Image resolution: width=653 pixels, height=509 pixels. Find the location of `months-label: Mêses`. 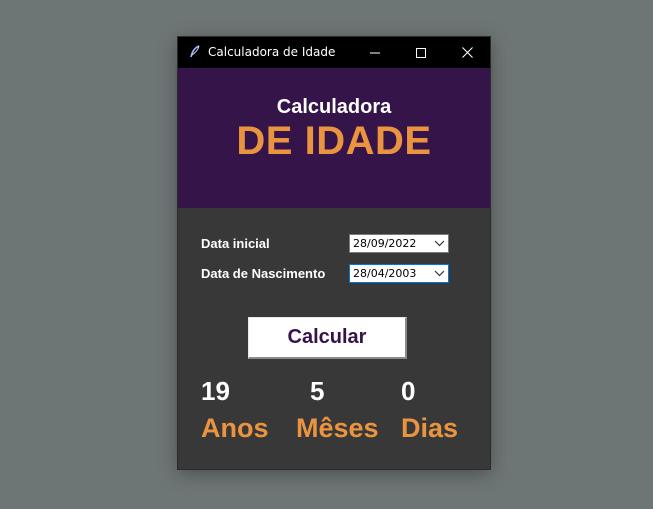

months-label: Mêses is located at coordinates (337, 428).